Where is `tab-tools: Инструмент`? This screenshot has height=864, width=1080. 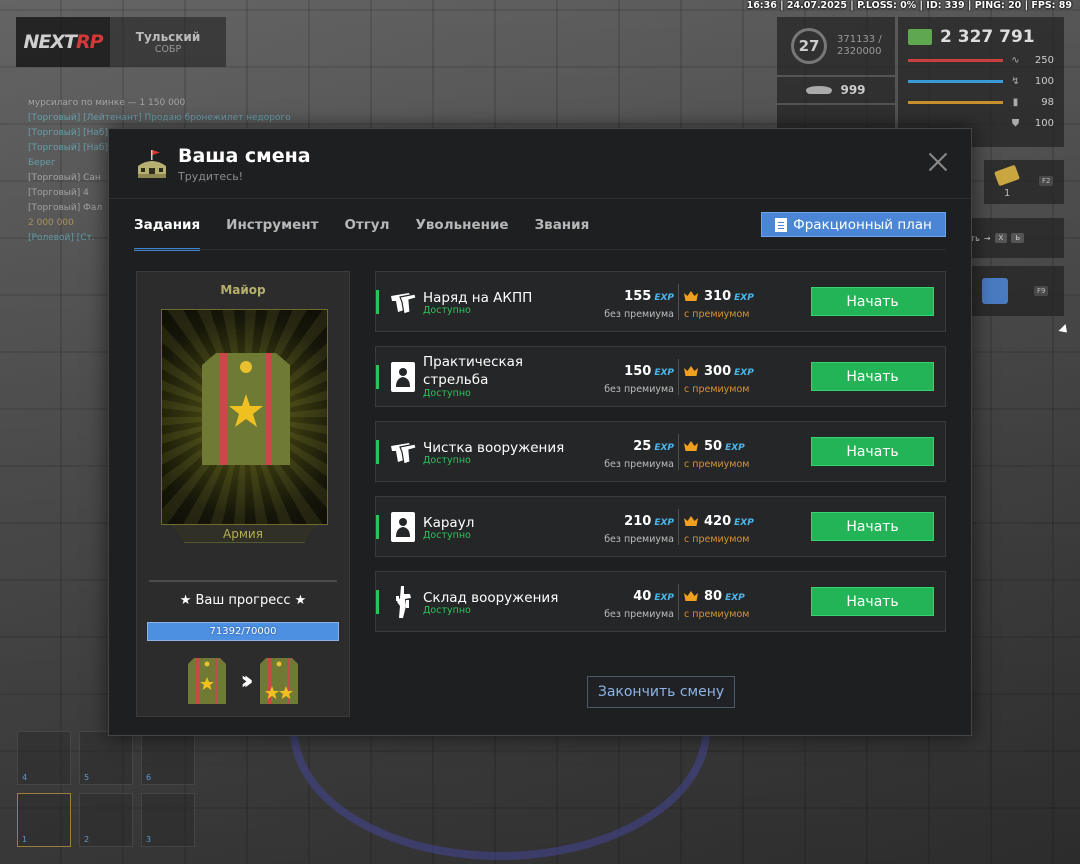
tab-tools: Инструмент is located at coordinates (272, 234).